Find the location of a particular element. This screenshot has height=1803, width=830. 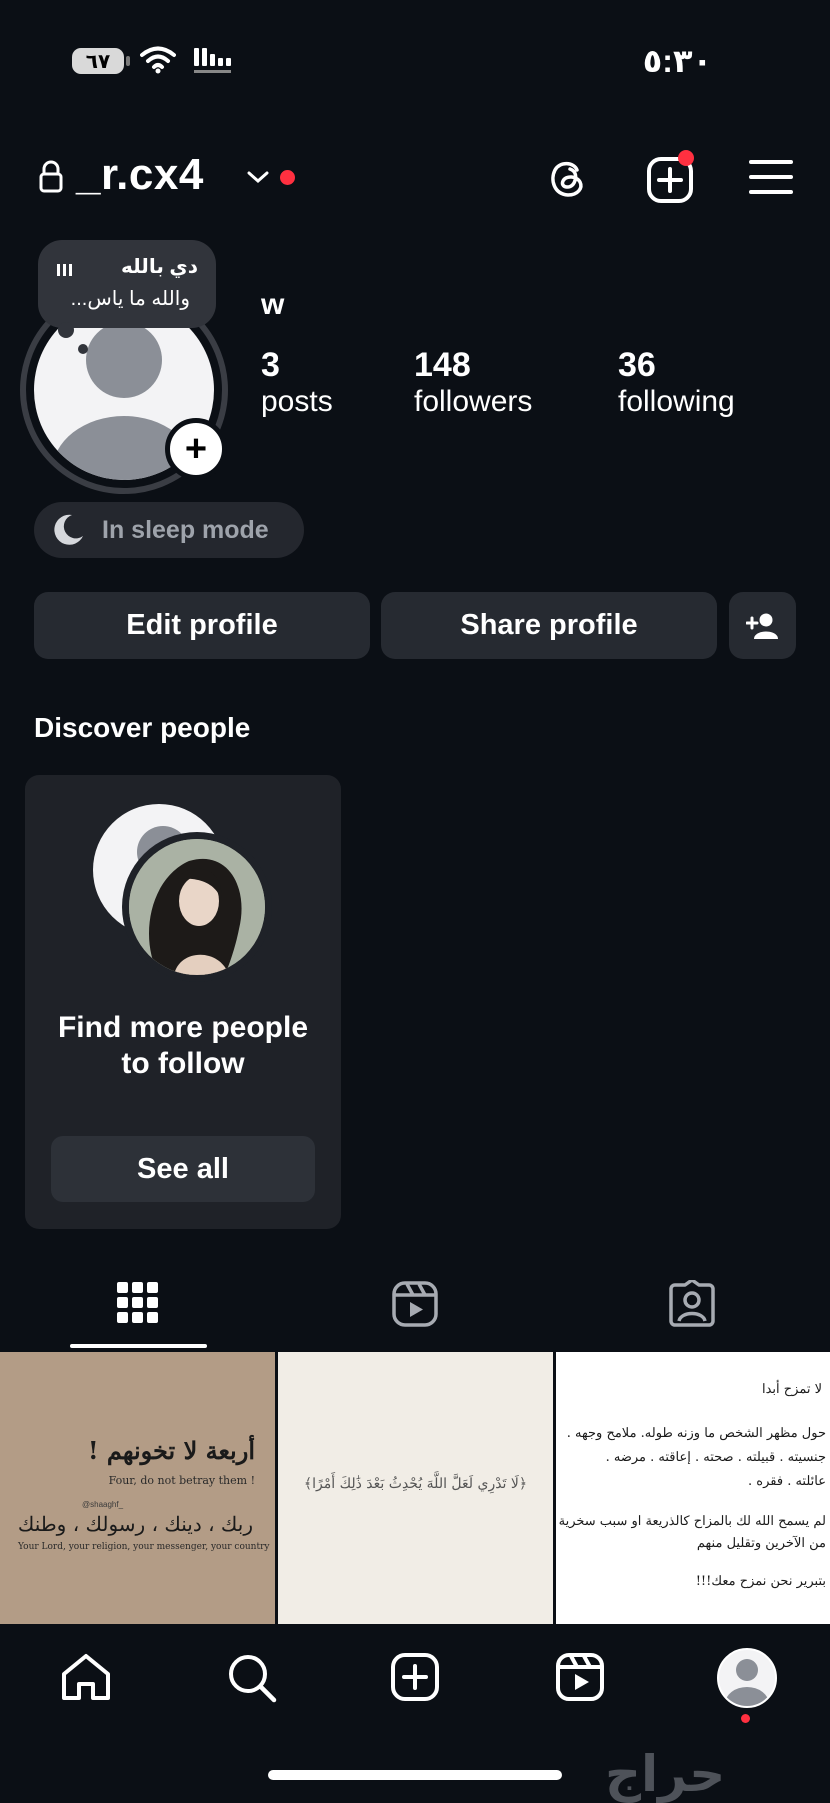

watermark-logo: حراج is located at coordinates (665, 1774).